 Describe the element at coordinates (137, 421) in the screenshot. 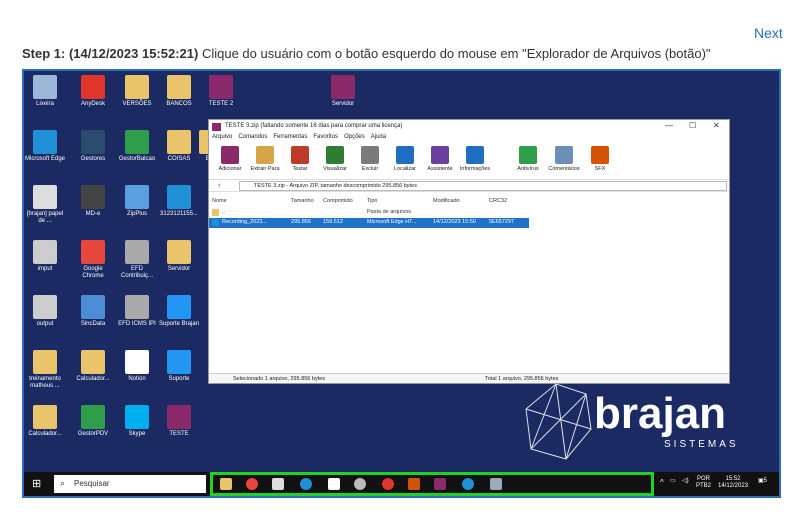

I see `desktop-icon: Skype` at that location.